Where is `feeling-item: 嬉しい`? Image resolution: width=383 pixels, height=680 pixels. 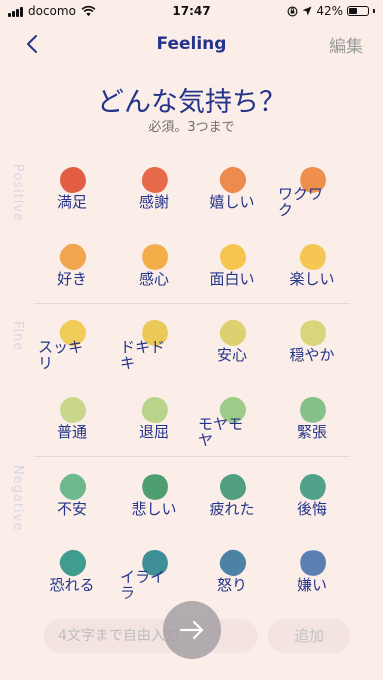
feeling-item: 嬉しい is located at coordinates (232, 200).